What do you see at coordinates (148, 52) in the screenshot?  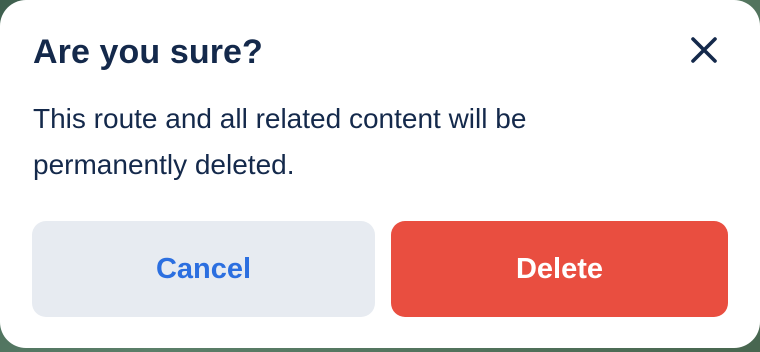 I see `dialog-title: Are you sure?` at bounding box center [148, 52].